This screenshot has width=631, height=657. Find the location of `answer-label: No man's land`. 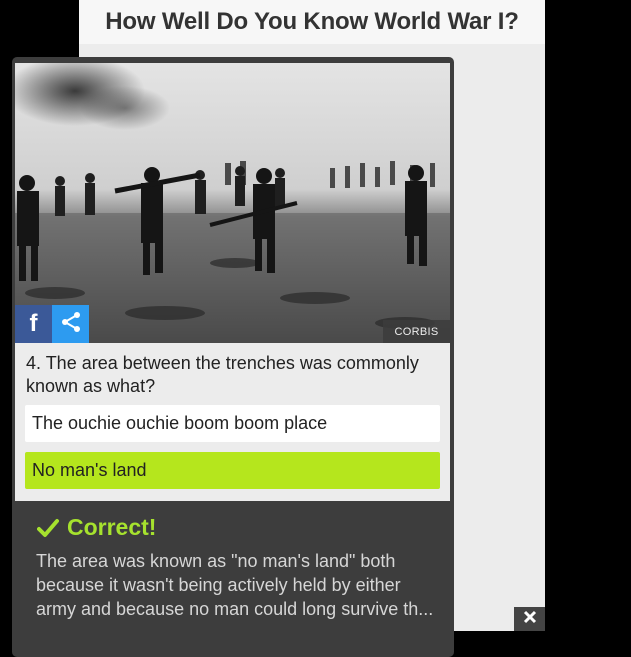

answer-label: No man's land is located at coordinates (89, 470).